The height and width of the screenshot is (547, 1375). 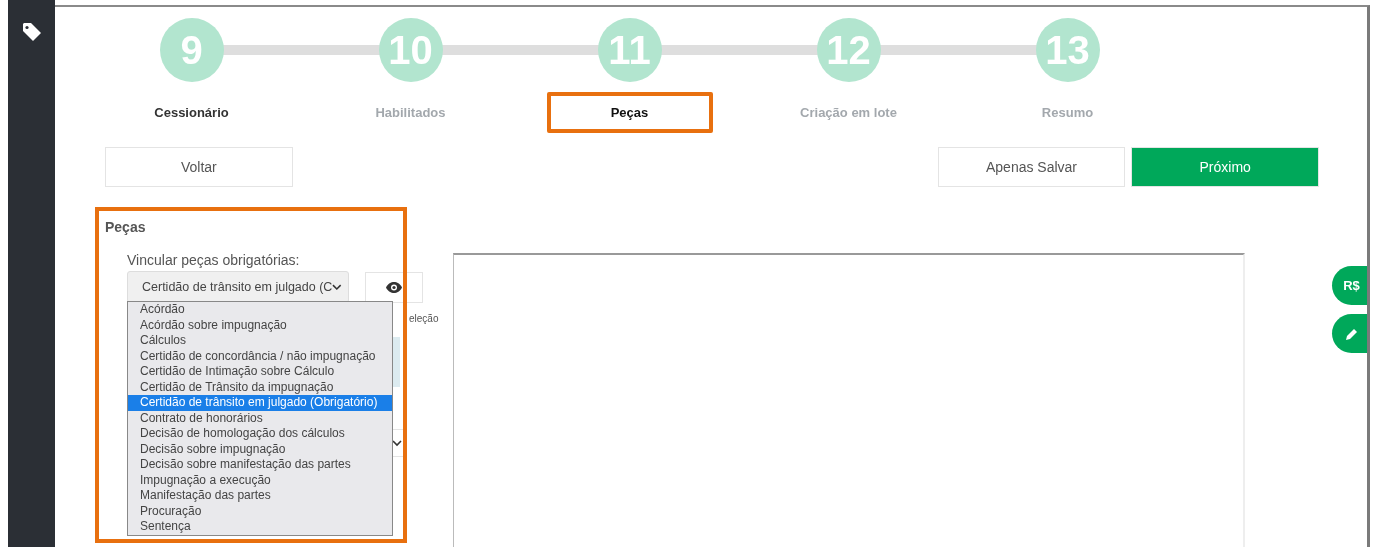 I want to click on dropdown-option: Procuração, so click(x=260, y=511).